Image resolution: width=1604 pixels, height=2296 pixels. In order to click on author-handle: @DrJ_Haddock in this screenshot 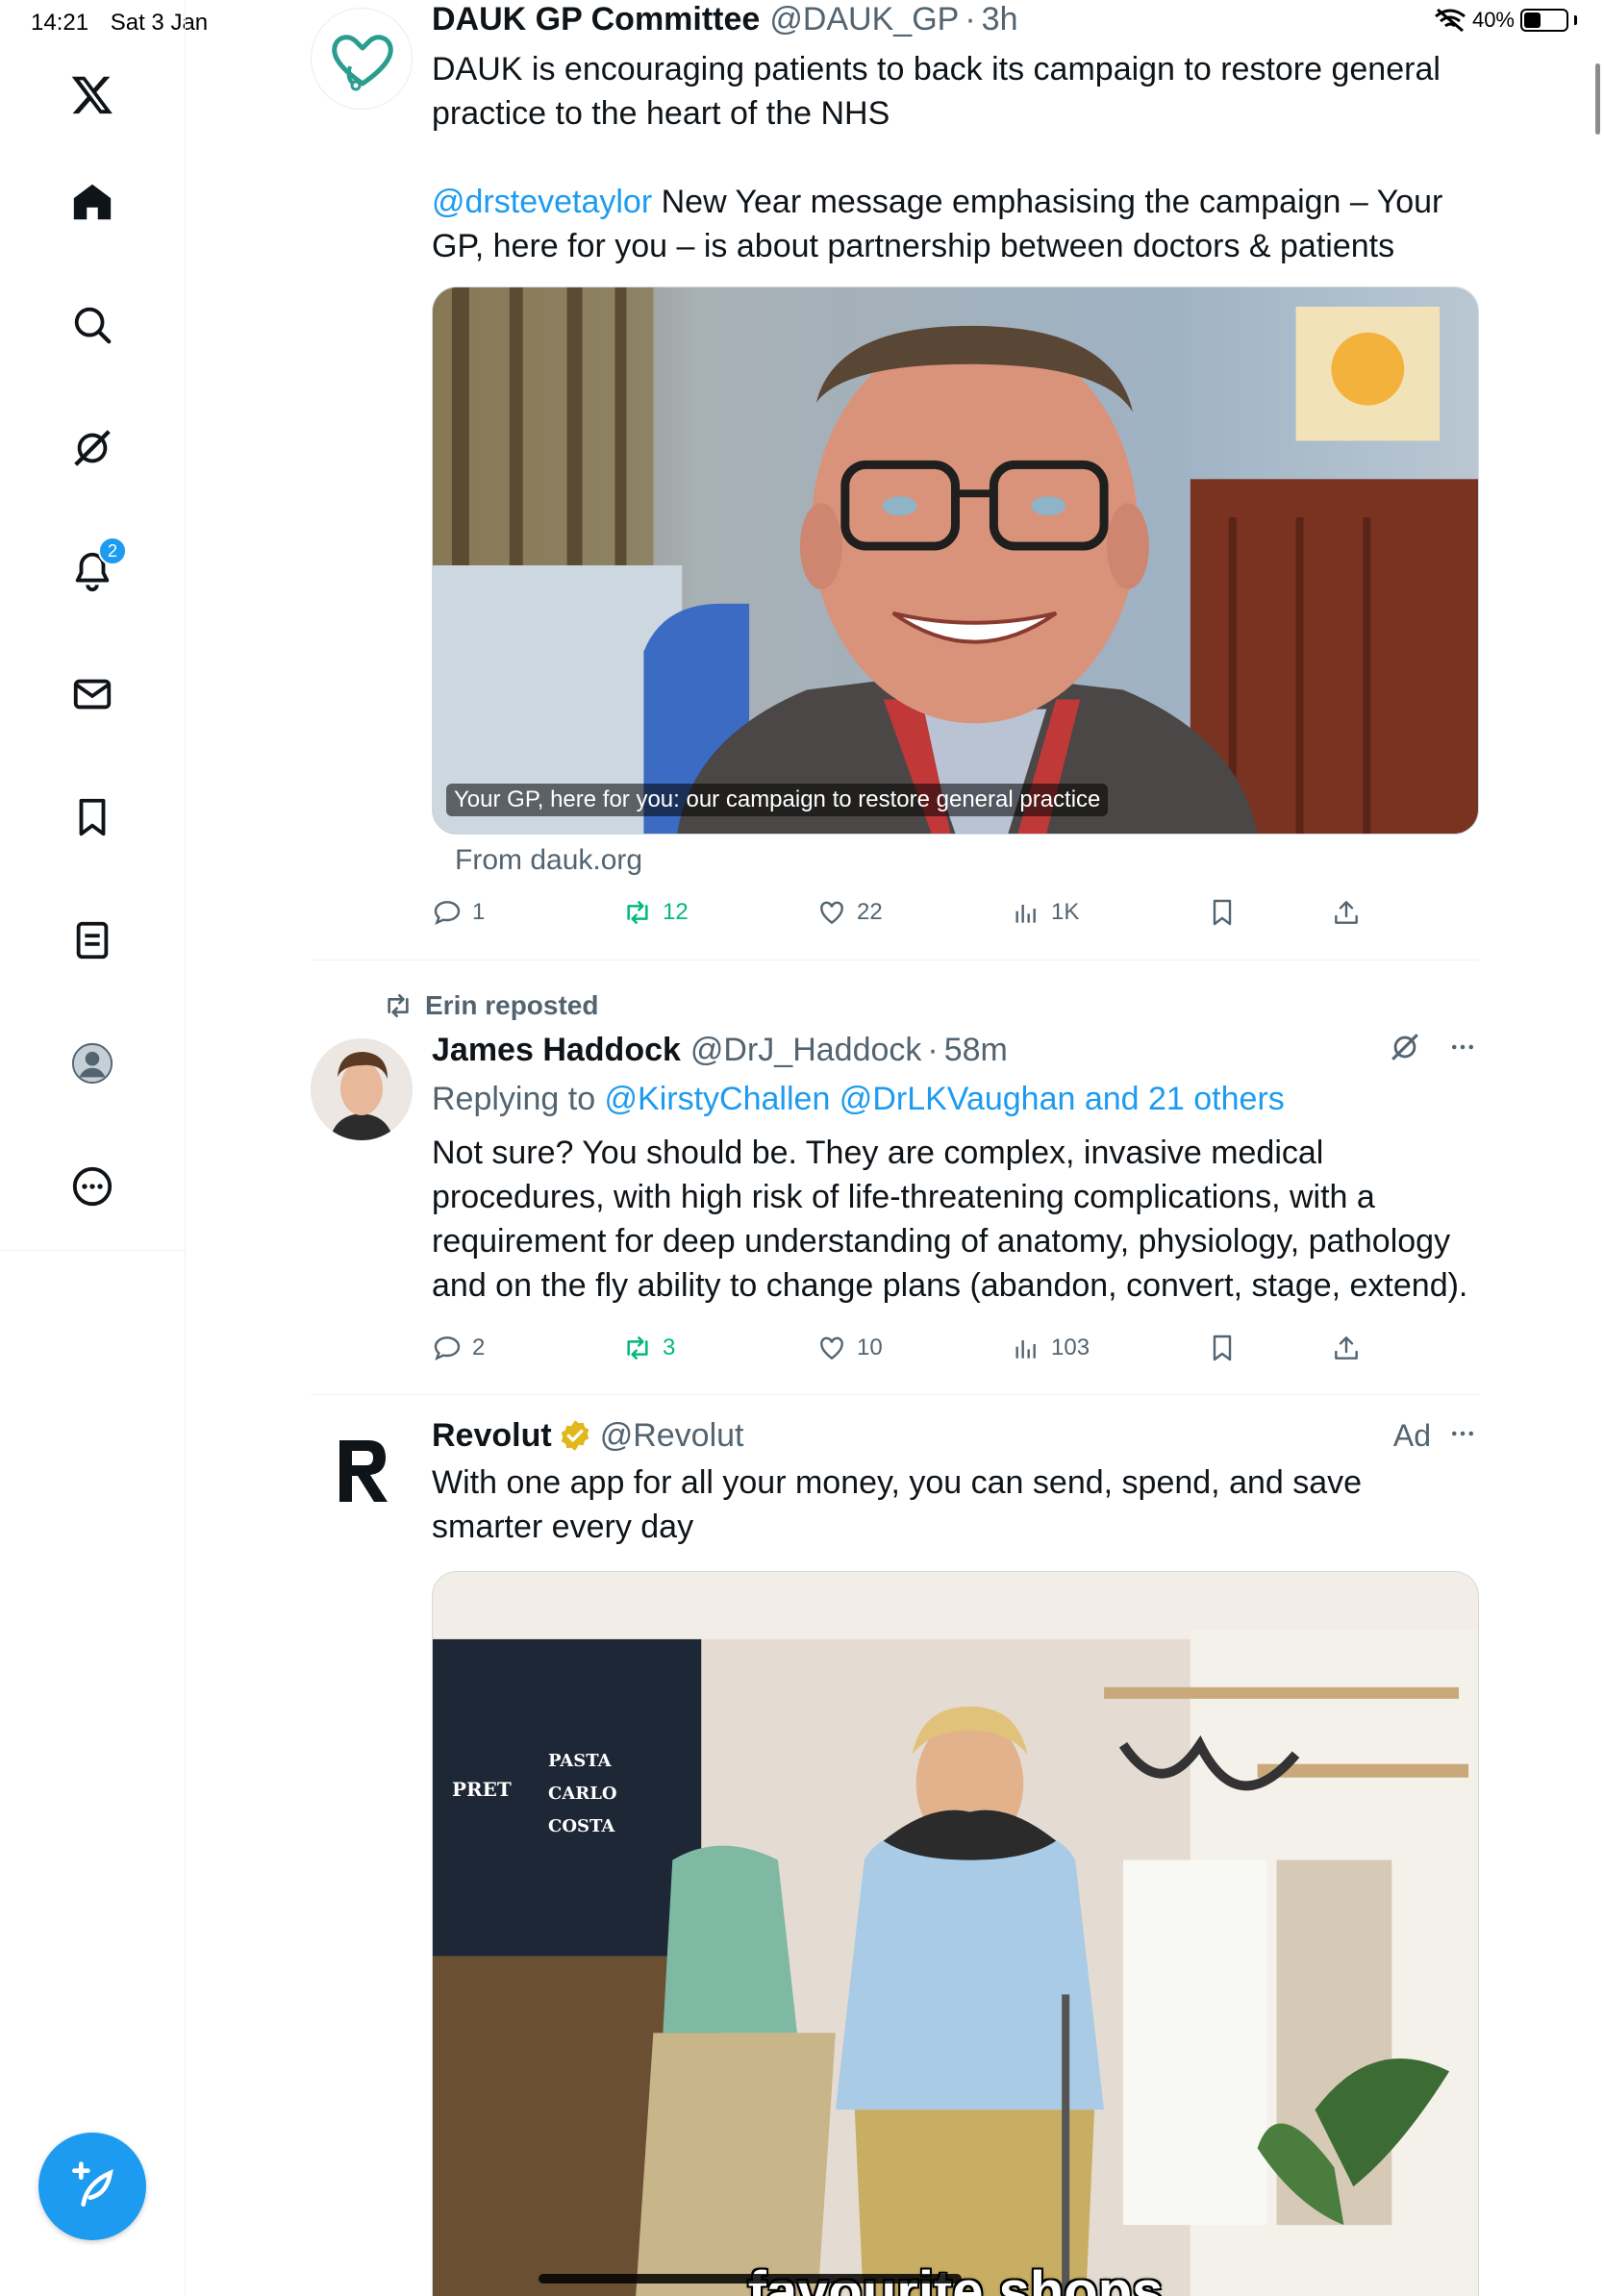, I will do `click(806, 1050)`.